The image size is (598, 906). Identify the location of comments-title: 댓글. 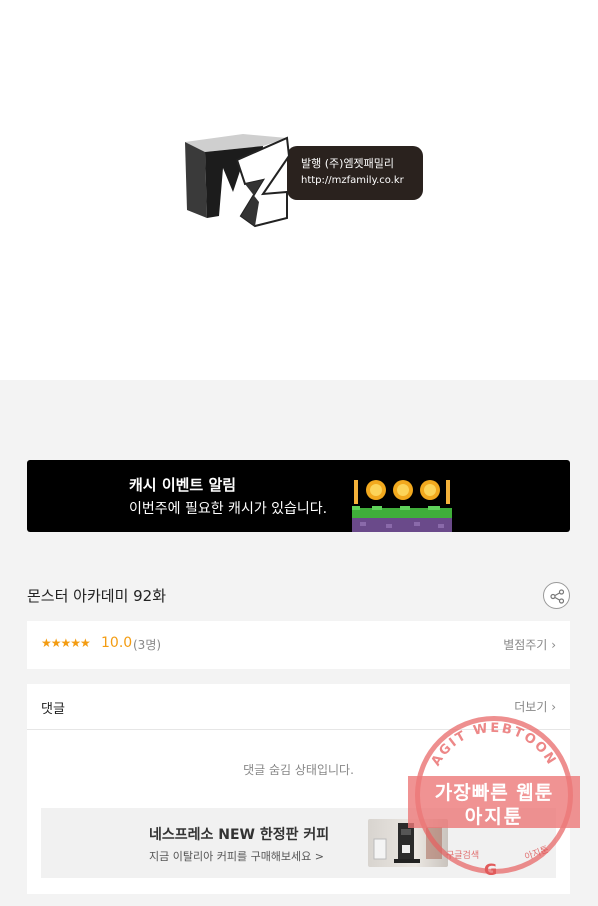
(53, 709).